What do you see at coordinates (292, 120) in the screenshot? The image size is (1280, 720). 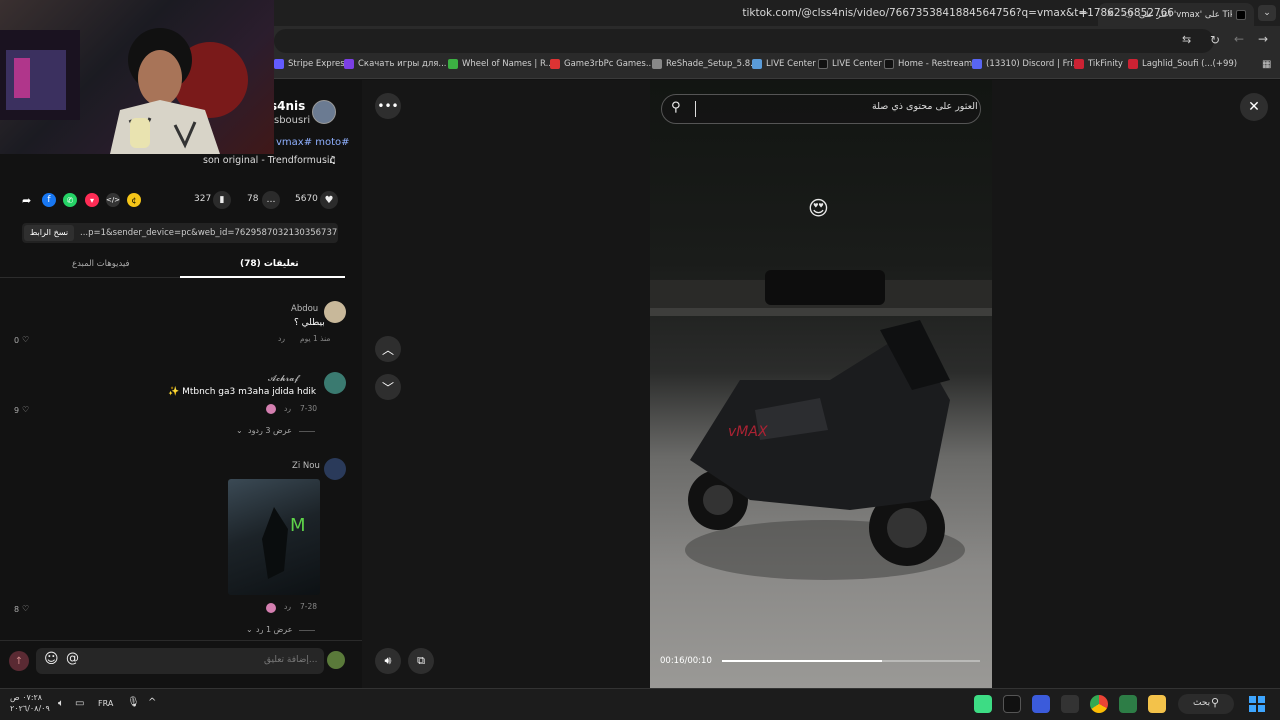 I see `author-handle: sbousri` at bounding box center [292, 120].